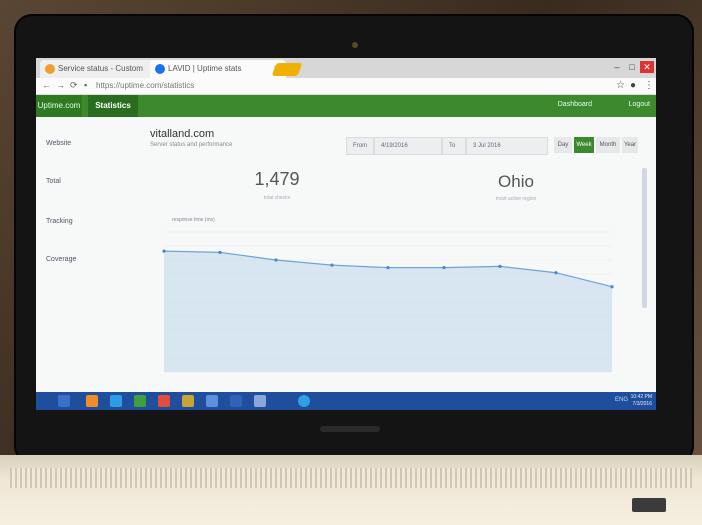 This screenshot has width=702, height=525. Describe the element at coordinates (191, 145) in the screenshot. I see `site-subtitle: Server status and performance` at that location.